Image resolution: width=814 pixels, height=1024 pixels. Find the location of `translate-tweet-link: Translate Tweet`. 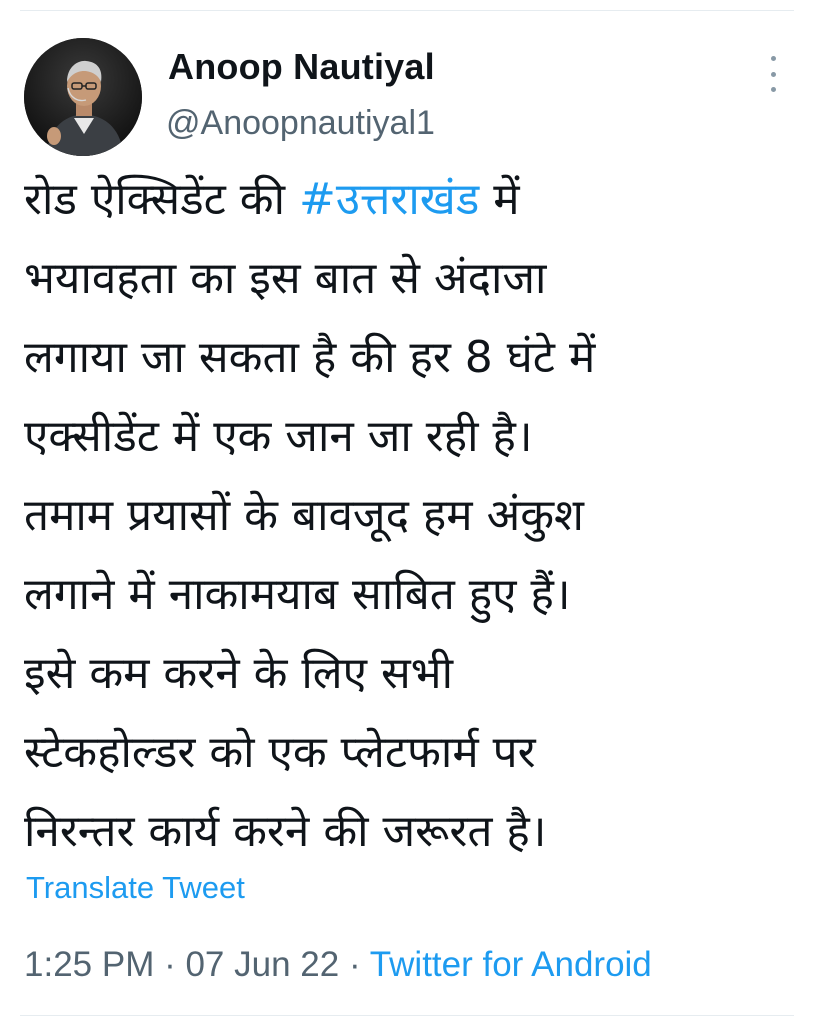

translate-tweet-link: Translate Tweet is located at coordinates (135, 888).